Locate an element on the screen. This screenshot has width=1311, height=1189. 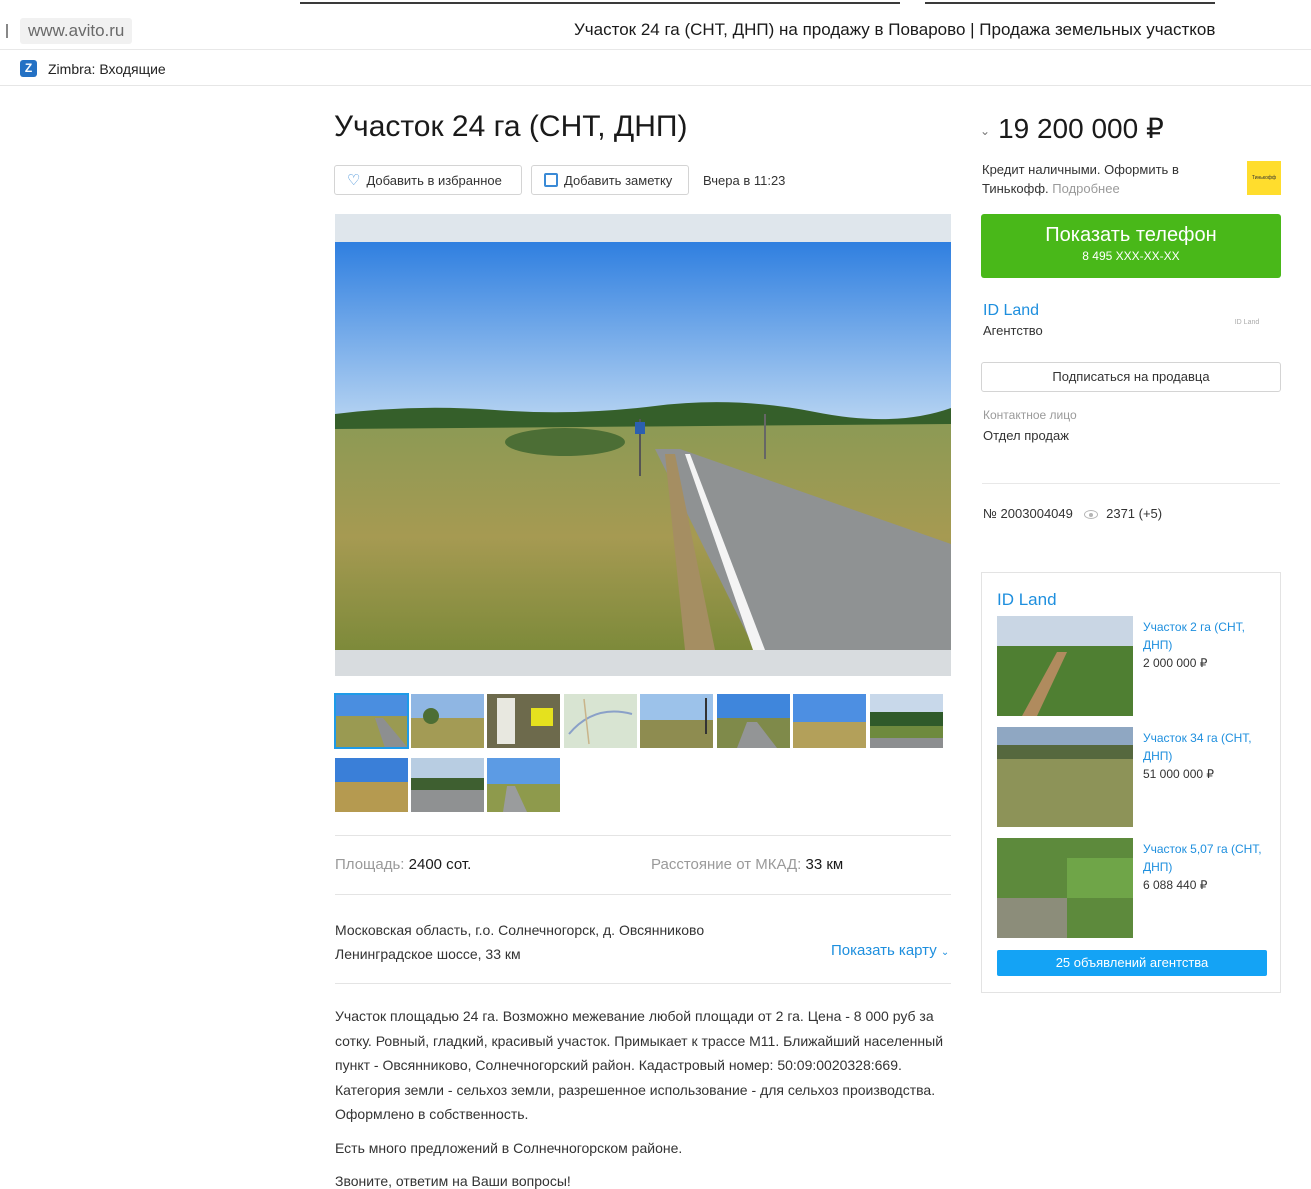
agency-listing-price: 6 088 440 ₽ is located at coordinates (1175, 885).